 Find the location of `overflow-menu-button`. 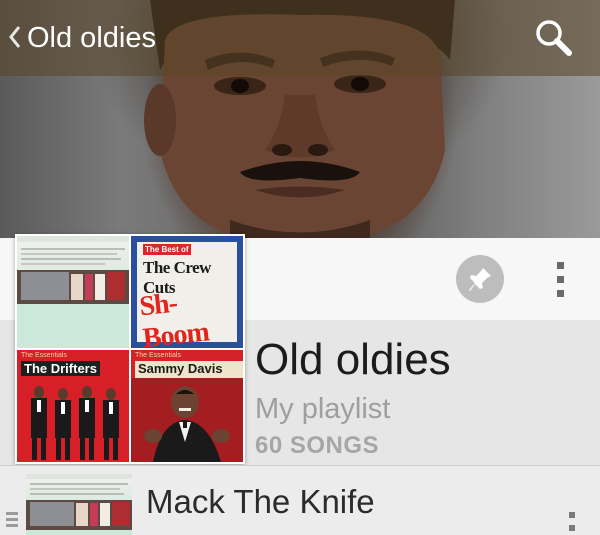

overflow-menu-button is located at coordinates (561, 279).